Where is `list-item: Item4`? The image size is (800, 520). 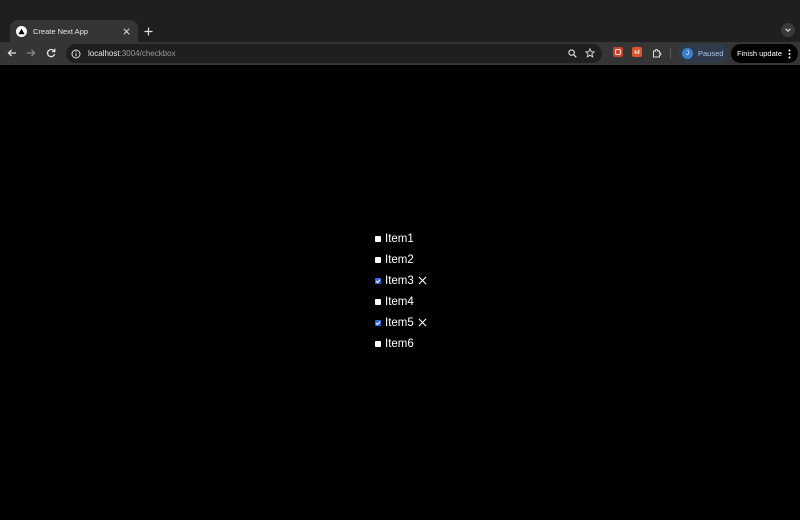
list-item: Item4 is located at coordinates (401, 301).